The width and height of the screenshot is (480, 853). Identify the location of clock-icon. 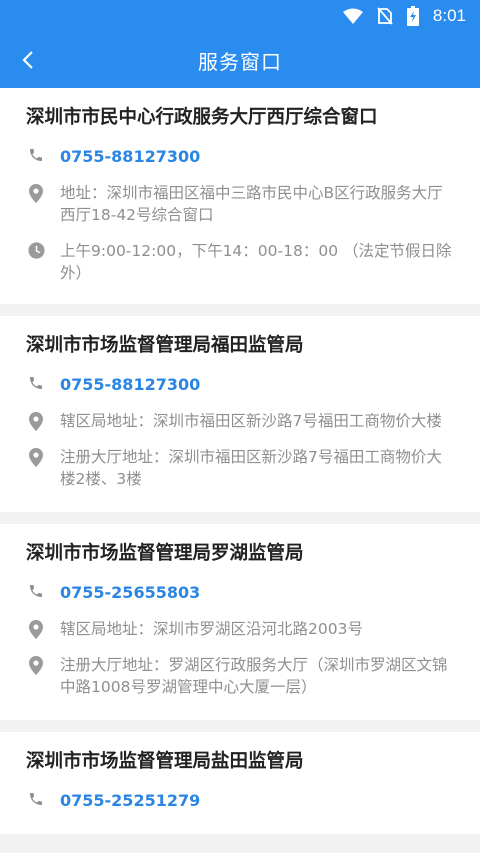
(36, 249).